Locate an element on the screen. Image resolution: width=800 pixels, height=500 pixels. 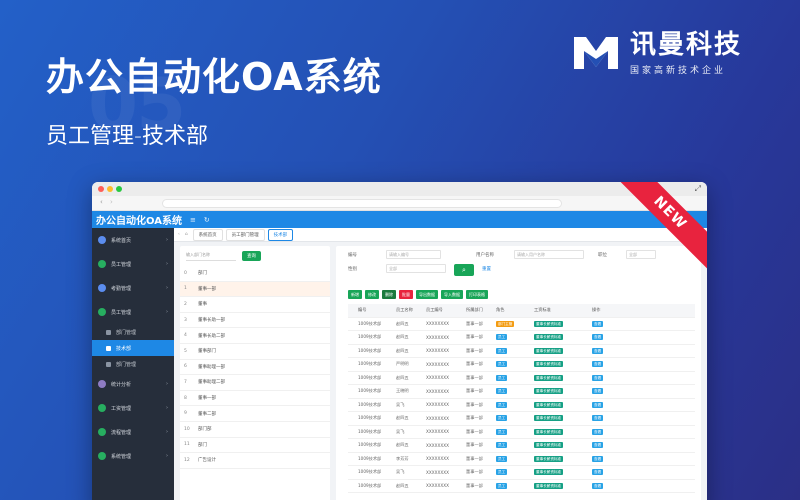
dept-search-input: 输入部门名称 is located at coordinates (211, 256).